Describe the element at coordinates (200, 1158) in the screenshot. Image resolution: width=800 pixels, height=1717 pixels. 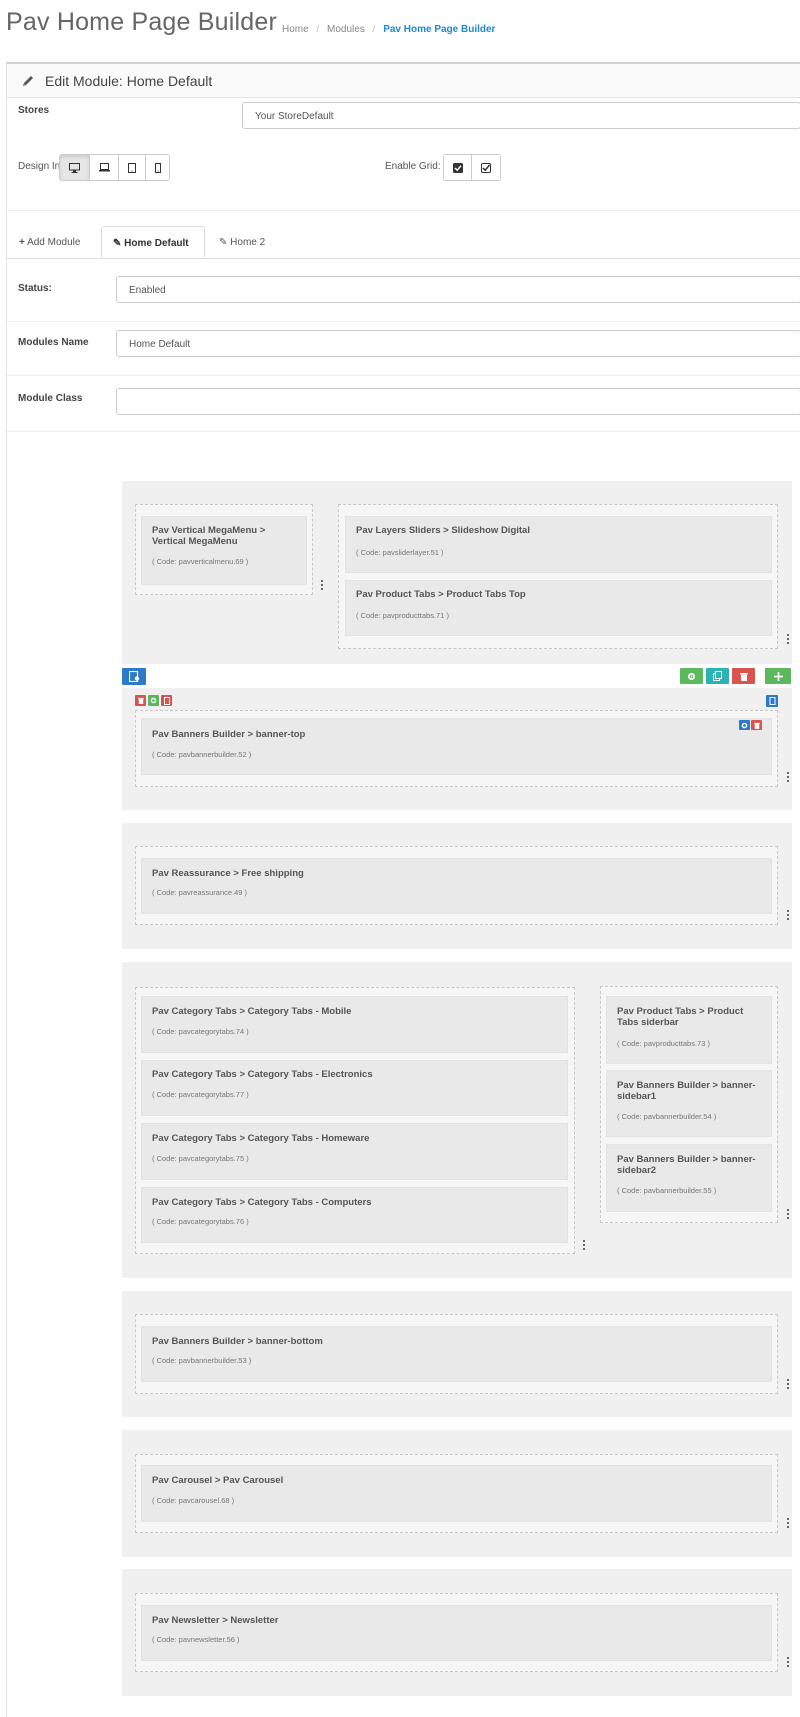
I see `widget-code: ( Code: pavcategorytabs.75 )` at that location.